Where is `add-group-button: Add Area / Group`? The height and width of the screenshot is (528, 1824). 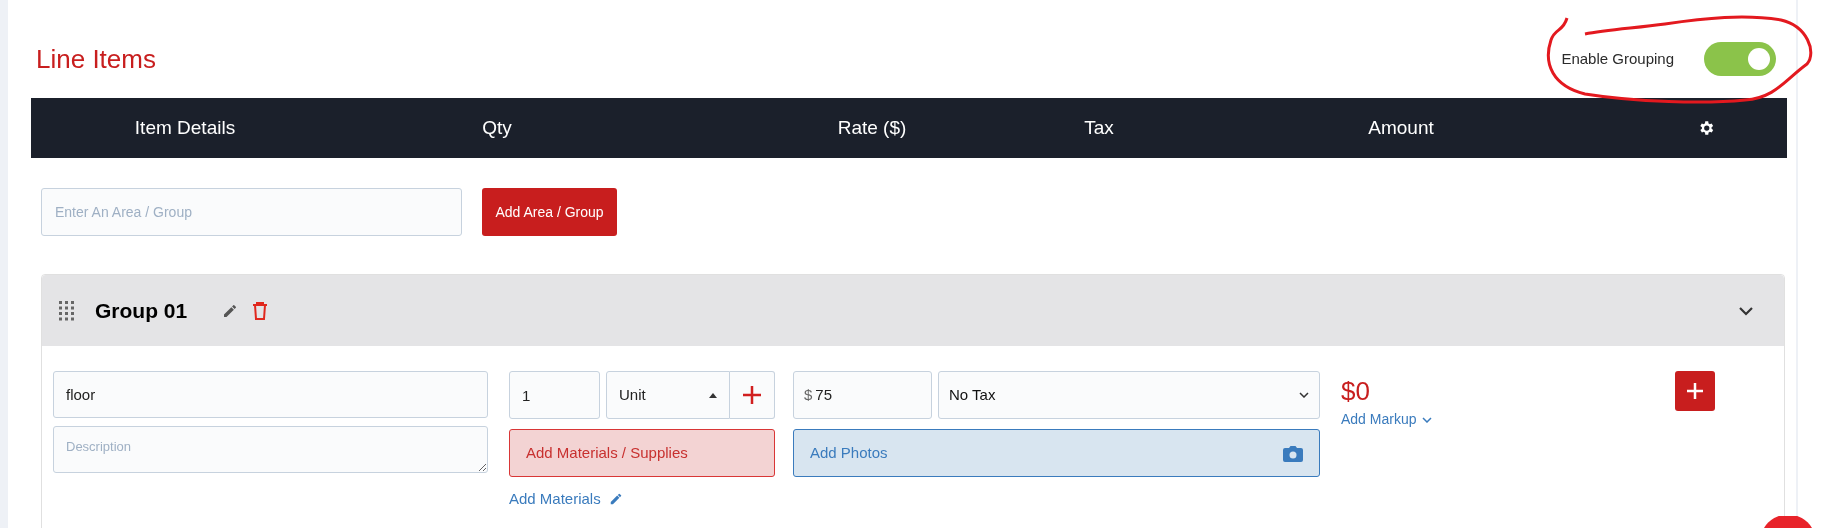 add-group-button: Add Area / Group is located at coordinates (549, 212).